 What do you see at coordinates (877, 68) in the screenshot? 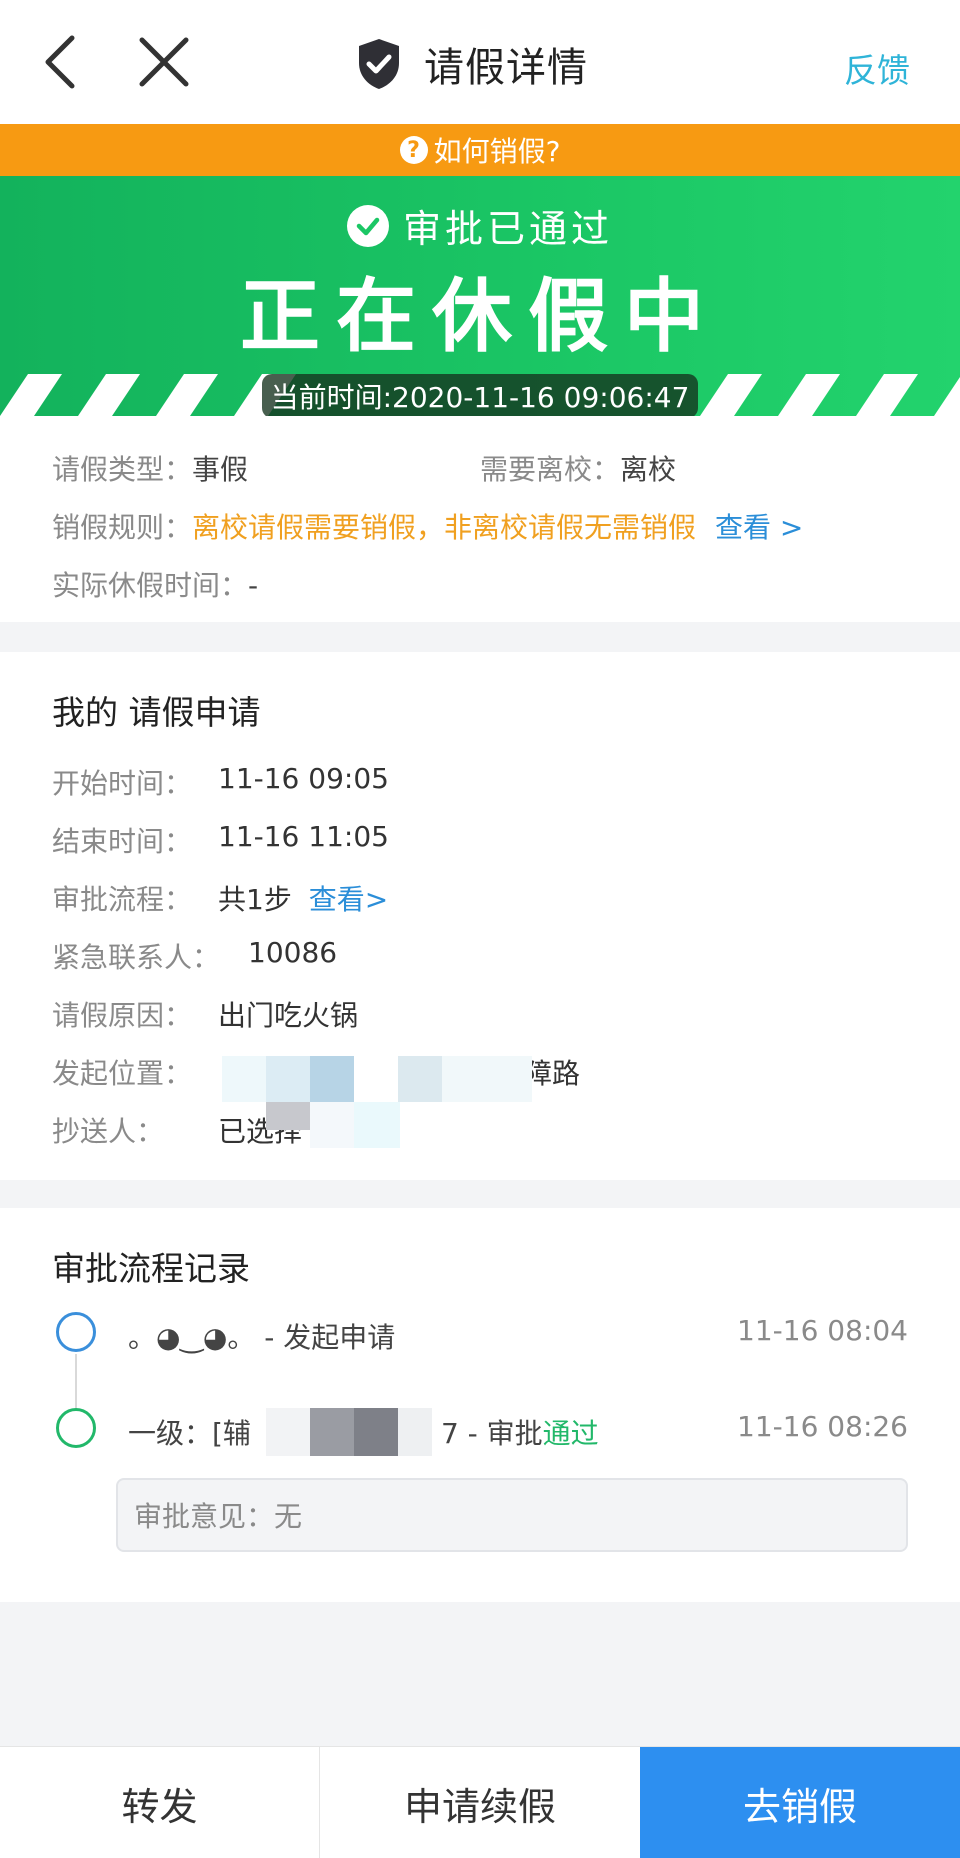
I see `feedback-link: 反馈` at bounding box center [877, 68].